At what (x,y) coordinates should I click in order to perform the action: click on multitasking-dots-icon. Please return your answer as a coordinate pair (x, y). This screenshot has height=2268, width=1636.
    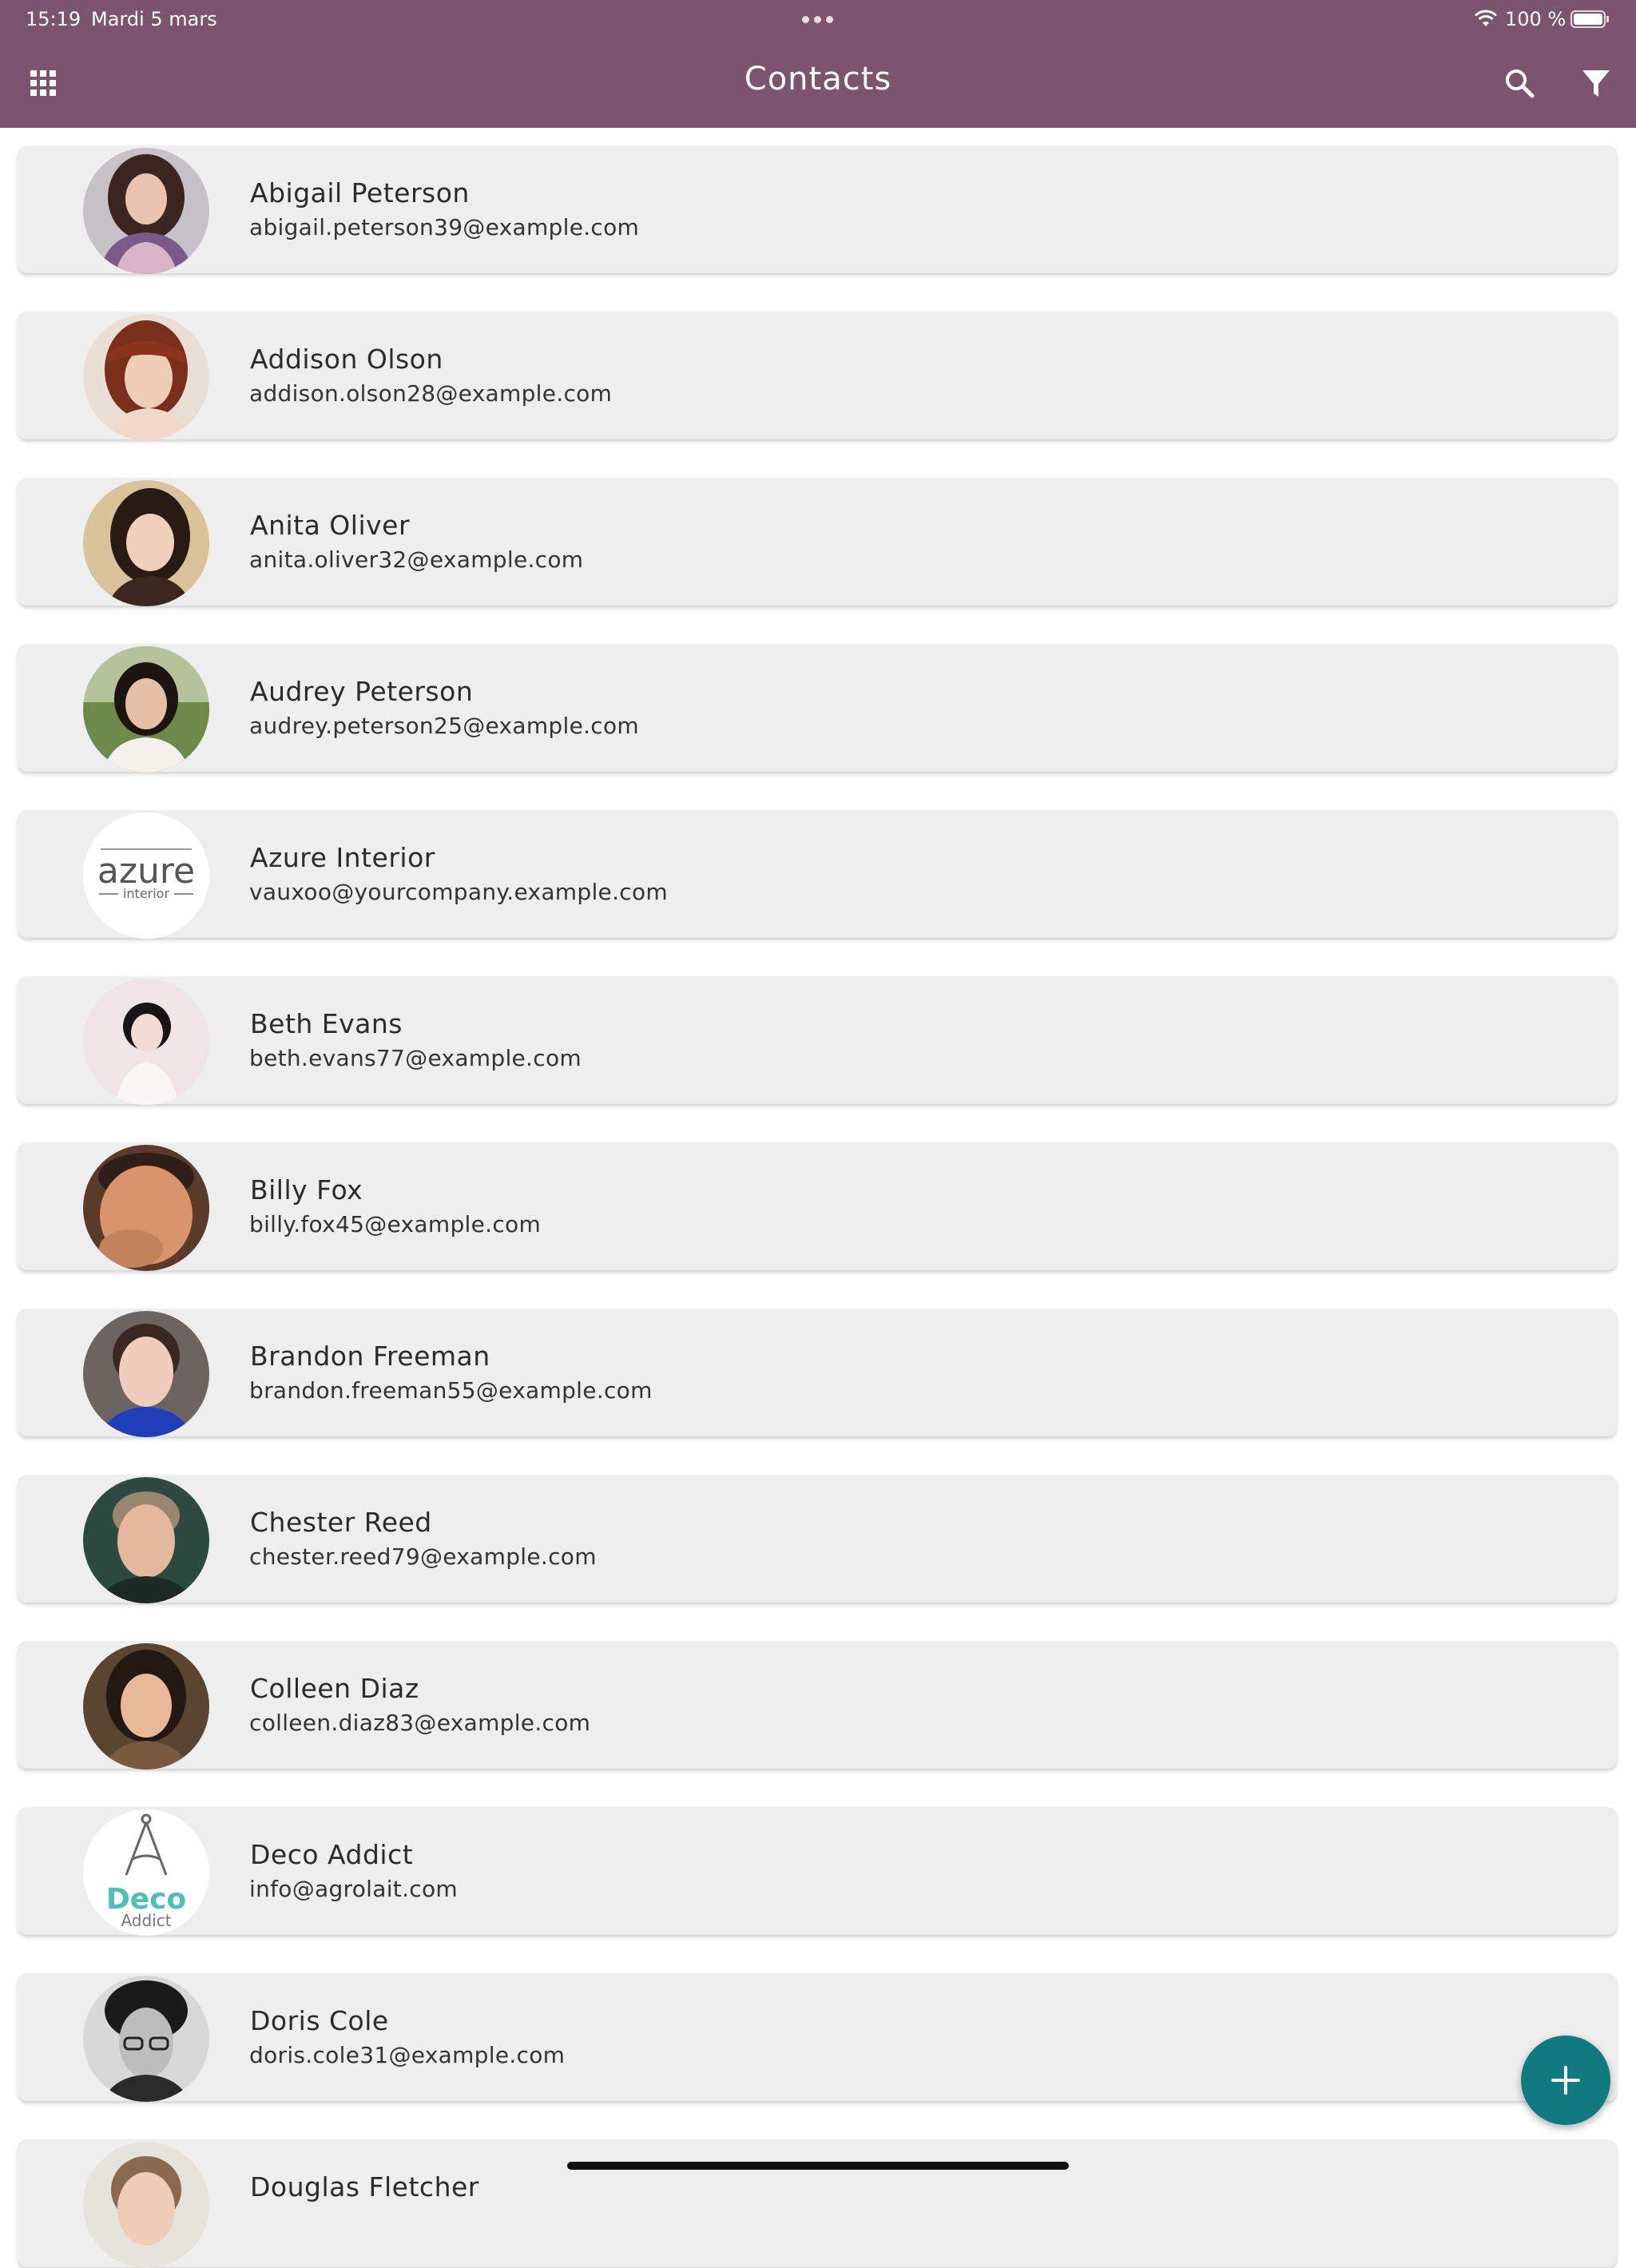
    Looking at the image, I should click on (818, 19).